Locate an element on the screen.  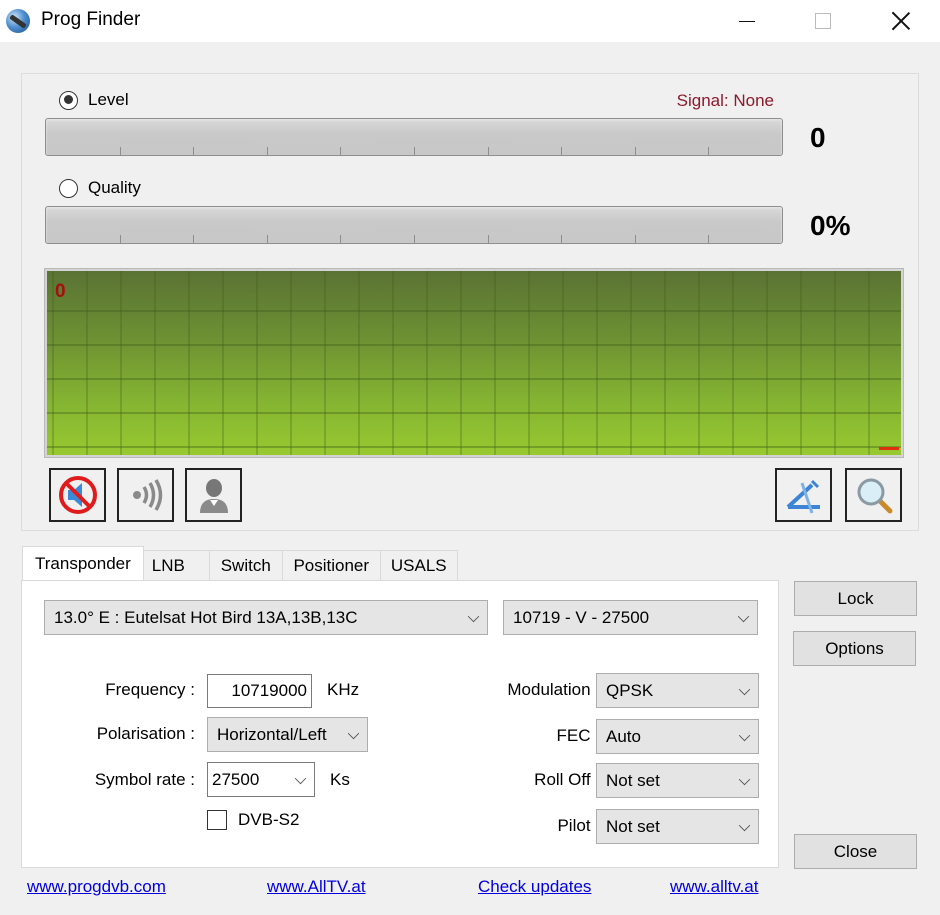
quality-radio: Quality is located at coordinates (100, 188).